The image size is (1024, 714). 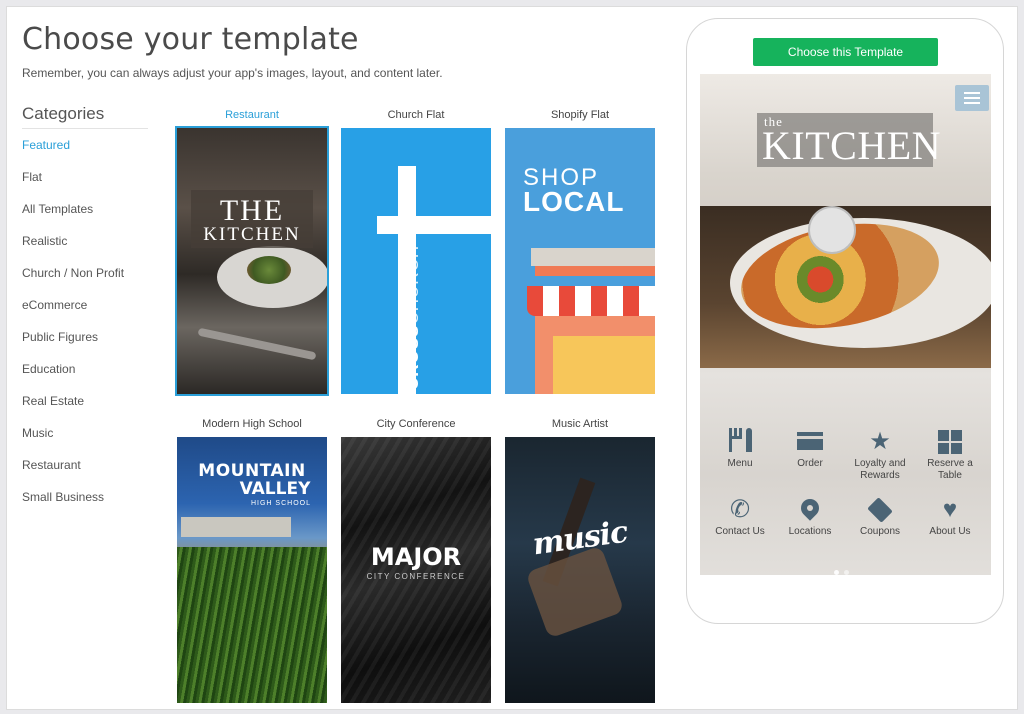 What do you see at coordinates (275, 489) in the screenshot?
I see `thumb-text: VALLEY` at bounding box center [275, 489].